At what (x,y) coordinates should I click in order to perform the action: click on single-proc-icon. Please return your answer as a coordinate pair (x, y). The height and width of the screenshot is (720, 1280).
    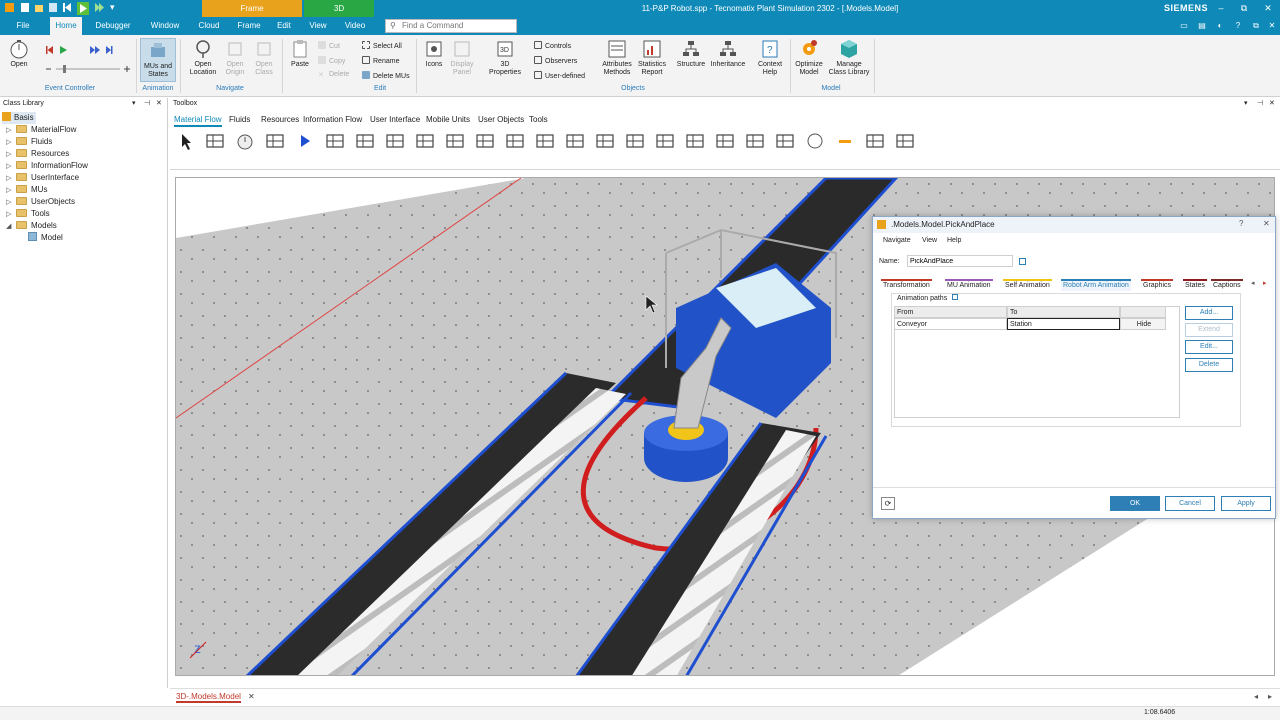
    Looking at the image, I should click on (395, 141).